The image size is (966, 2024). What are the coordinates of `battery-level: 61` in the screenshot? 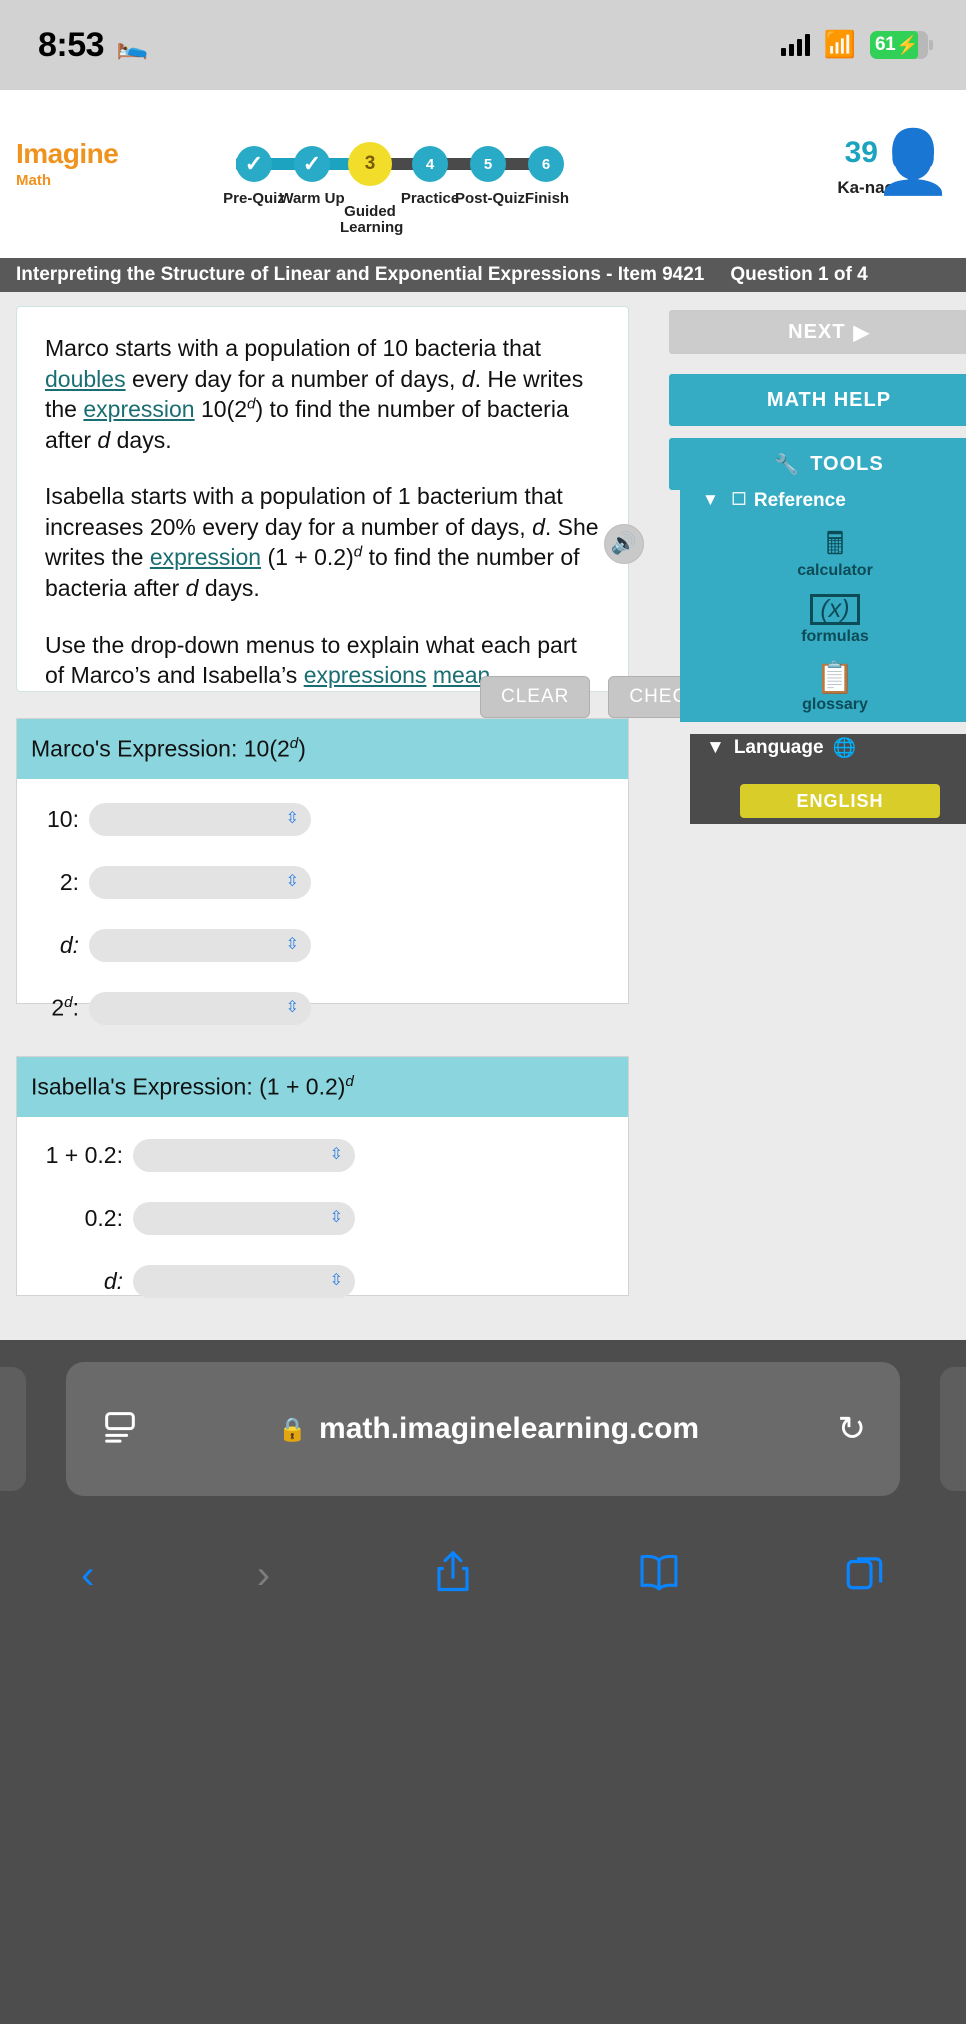 It's located at (885, 44).